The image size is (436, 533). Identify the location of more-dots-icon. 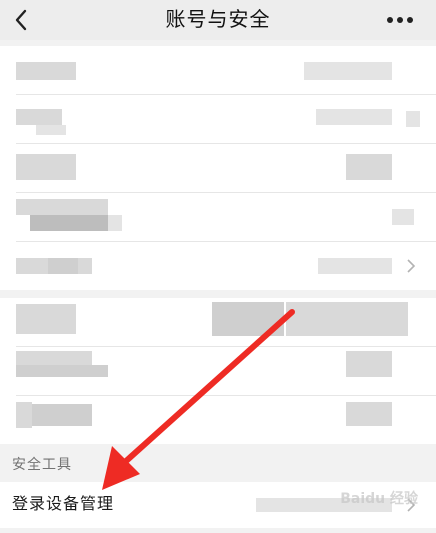
(400, 20).